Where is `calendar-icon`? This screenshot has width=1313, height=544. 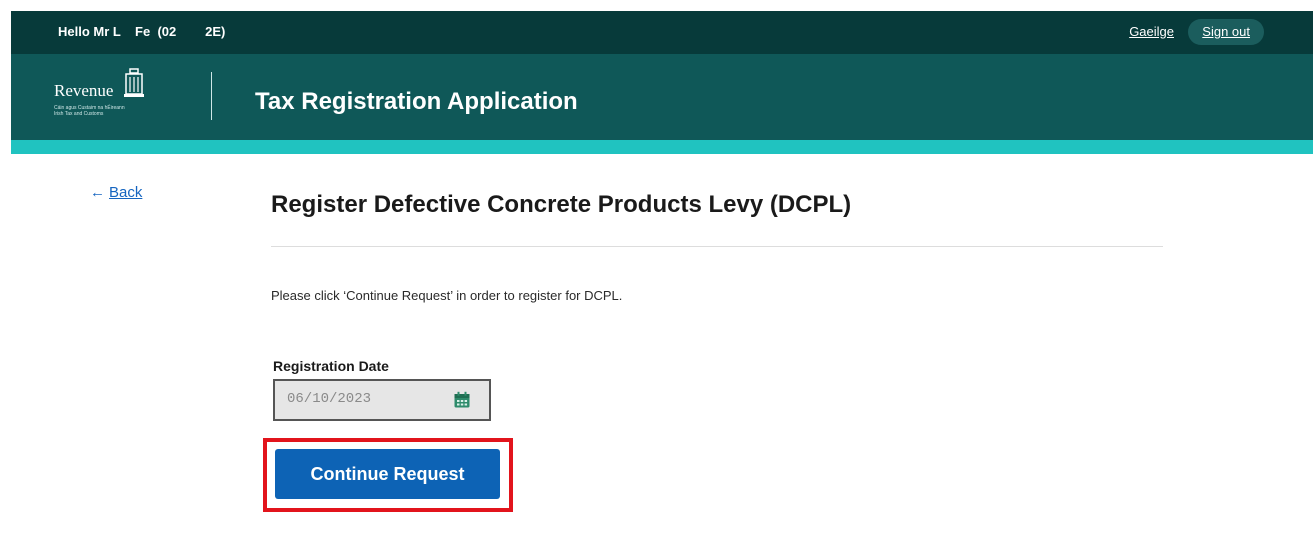
calendar-icon is located at coordinates (462, 400).